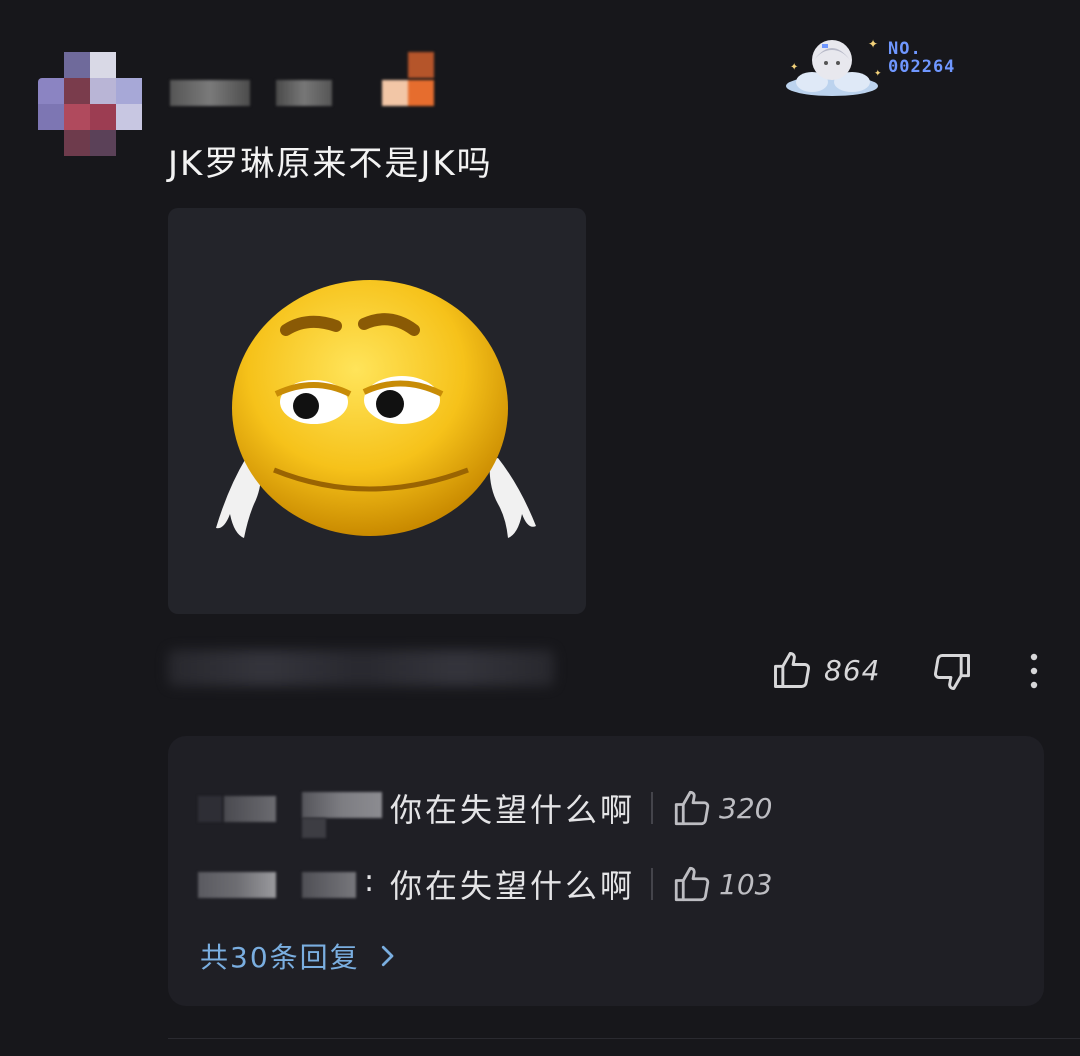  I want to click on reply-item: : 你在失望什么啊 103, so click(485, 884).